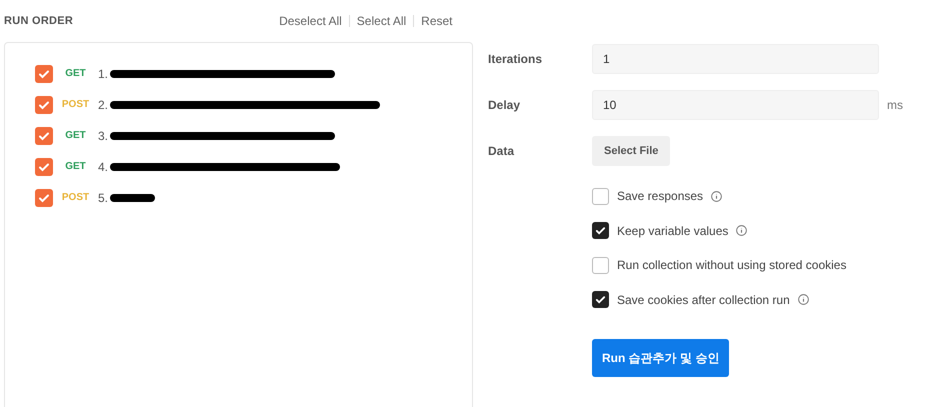  I want to click on option-label: Keep variable values, so click(672, 231).